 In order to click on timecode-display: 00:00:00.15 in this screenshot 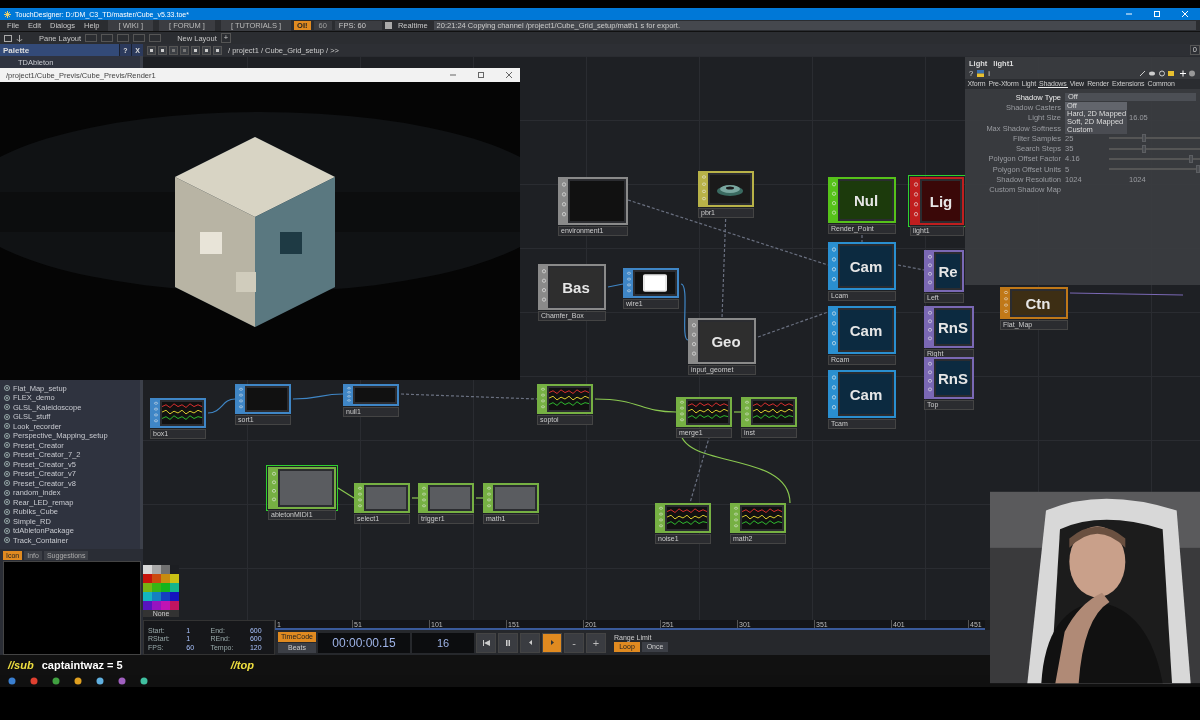, I will do `click(364, 642)`.